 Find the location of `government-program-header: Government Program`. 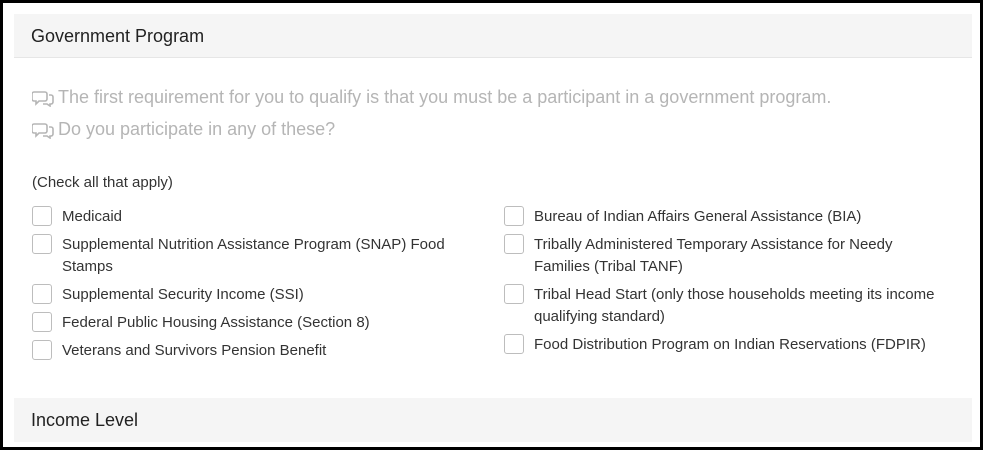

government-program-header: Government Program is located at coordinates (493, 36).